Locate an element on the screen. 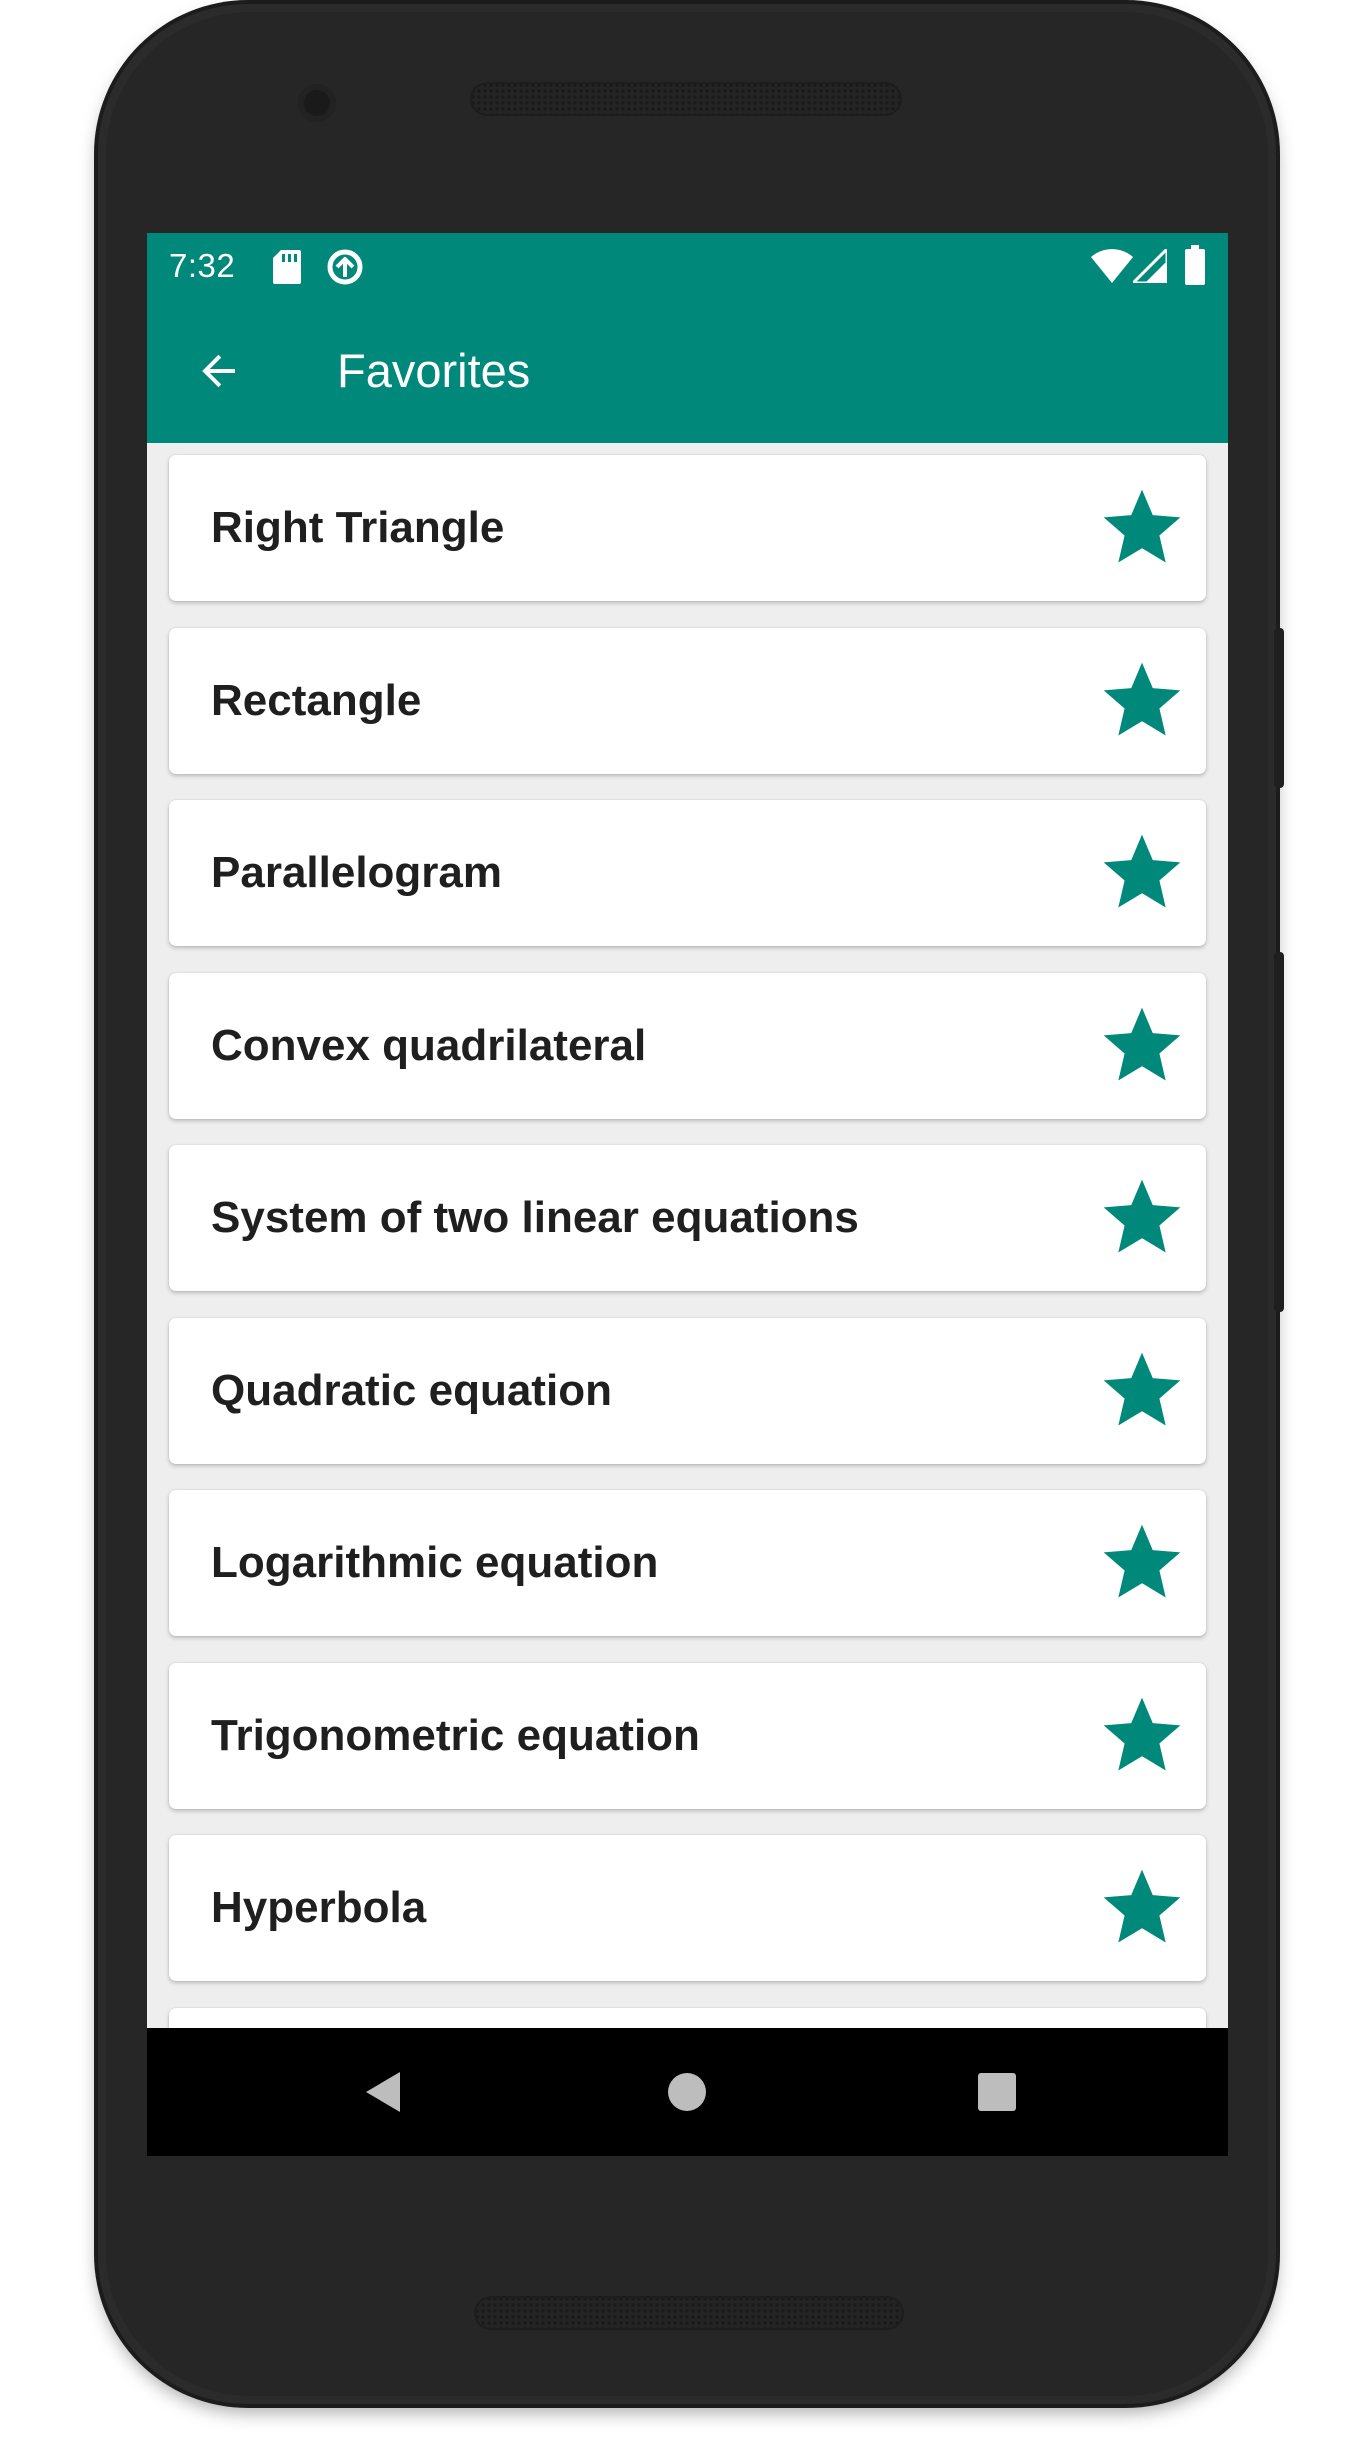 This screenshot has width=1370, height=2446. sd-card-icon is located at coordinates (287, 269).